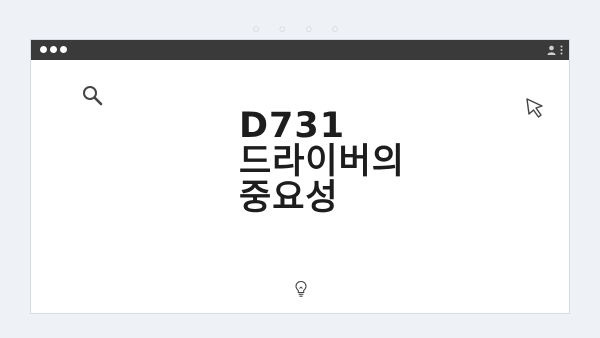 This screenshot has width=600, height=338. I want to click on page-title: D731 드라이버의 중요성, so click(322, 162).